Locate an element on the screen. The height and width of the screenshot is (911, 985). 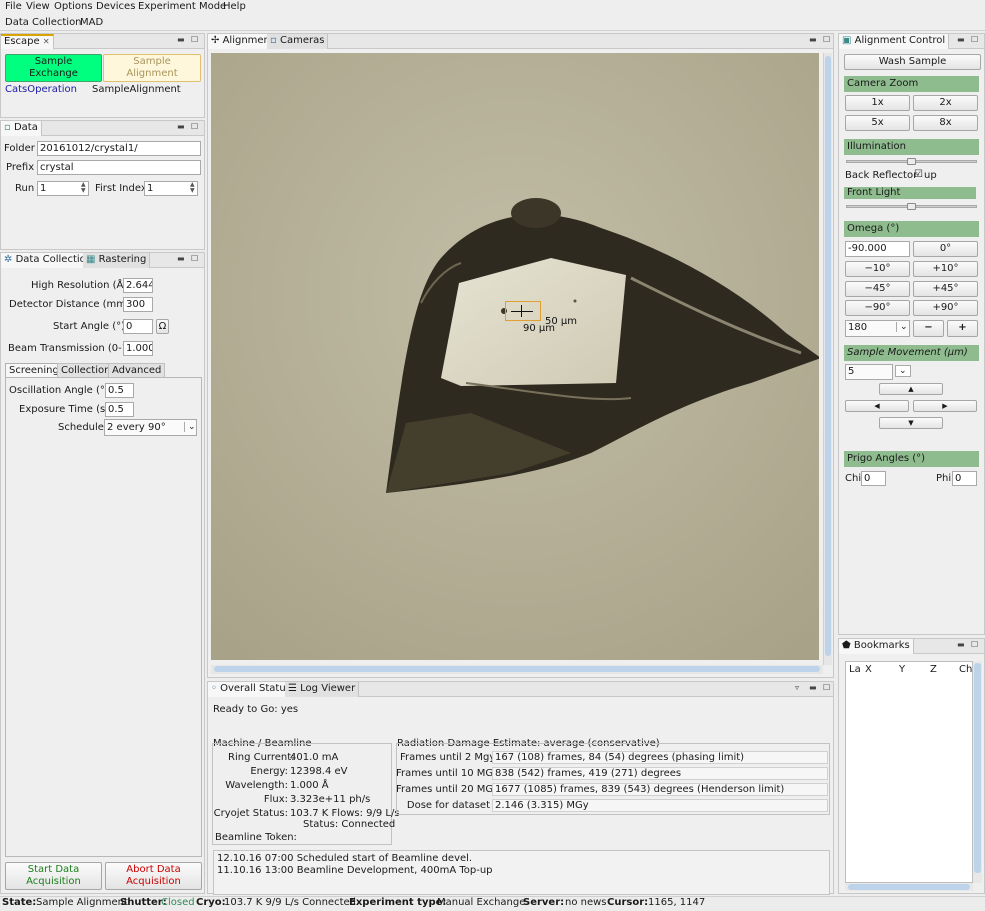
column-header-la: La is located at coordinates (855, 669).